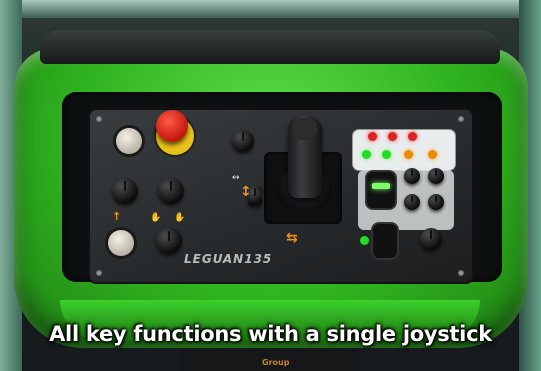 This screenshot has height=371, width=541. What do you see at coordinates (270, 334) in the screenshot?
I see `caption: All key functions with a single joystick` at bounding box center [270, 334].